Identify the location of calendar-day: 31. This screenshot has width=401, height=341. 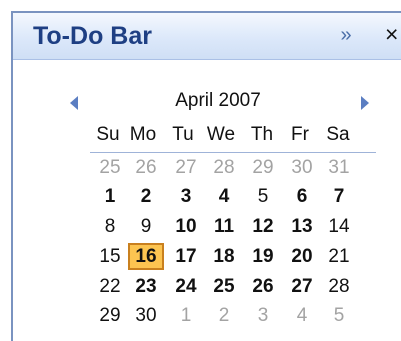
(339, 167).